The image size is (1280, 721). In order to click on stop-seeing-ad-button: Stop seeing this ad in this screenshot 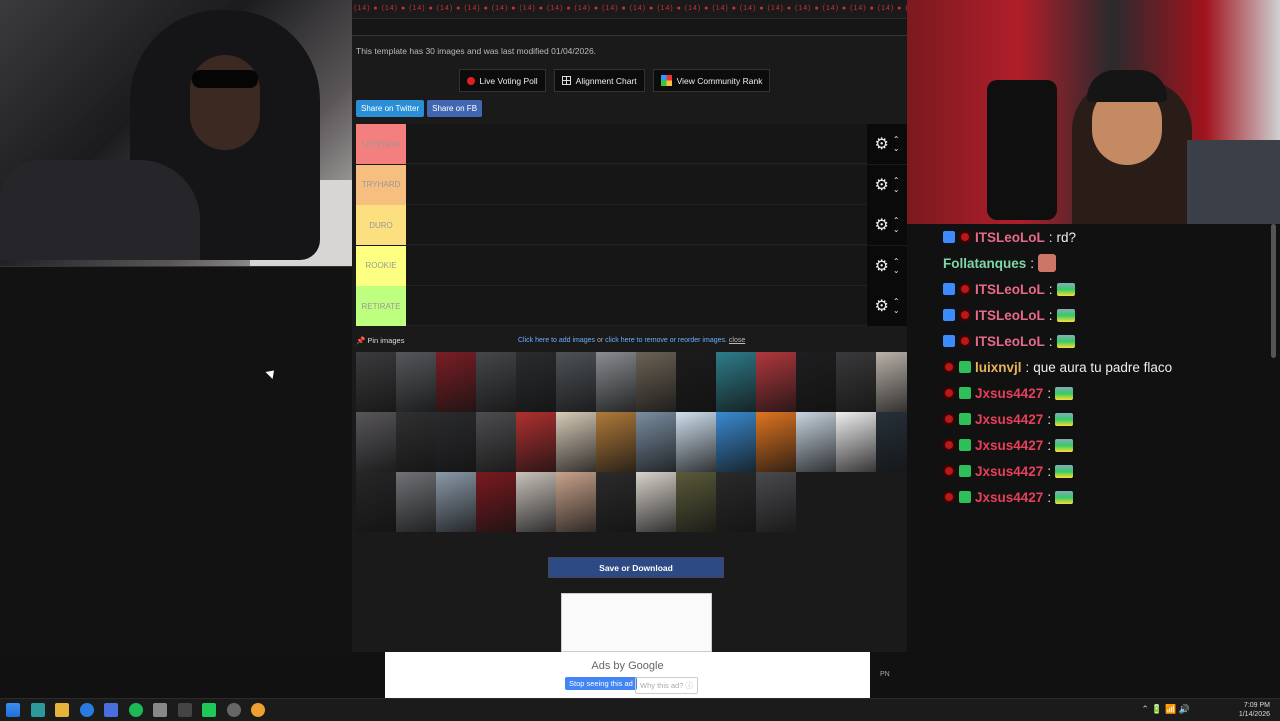, I will do `click(601, 683)`.